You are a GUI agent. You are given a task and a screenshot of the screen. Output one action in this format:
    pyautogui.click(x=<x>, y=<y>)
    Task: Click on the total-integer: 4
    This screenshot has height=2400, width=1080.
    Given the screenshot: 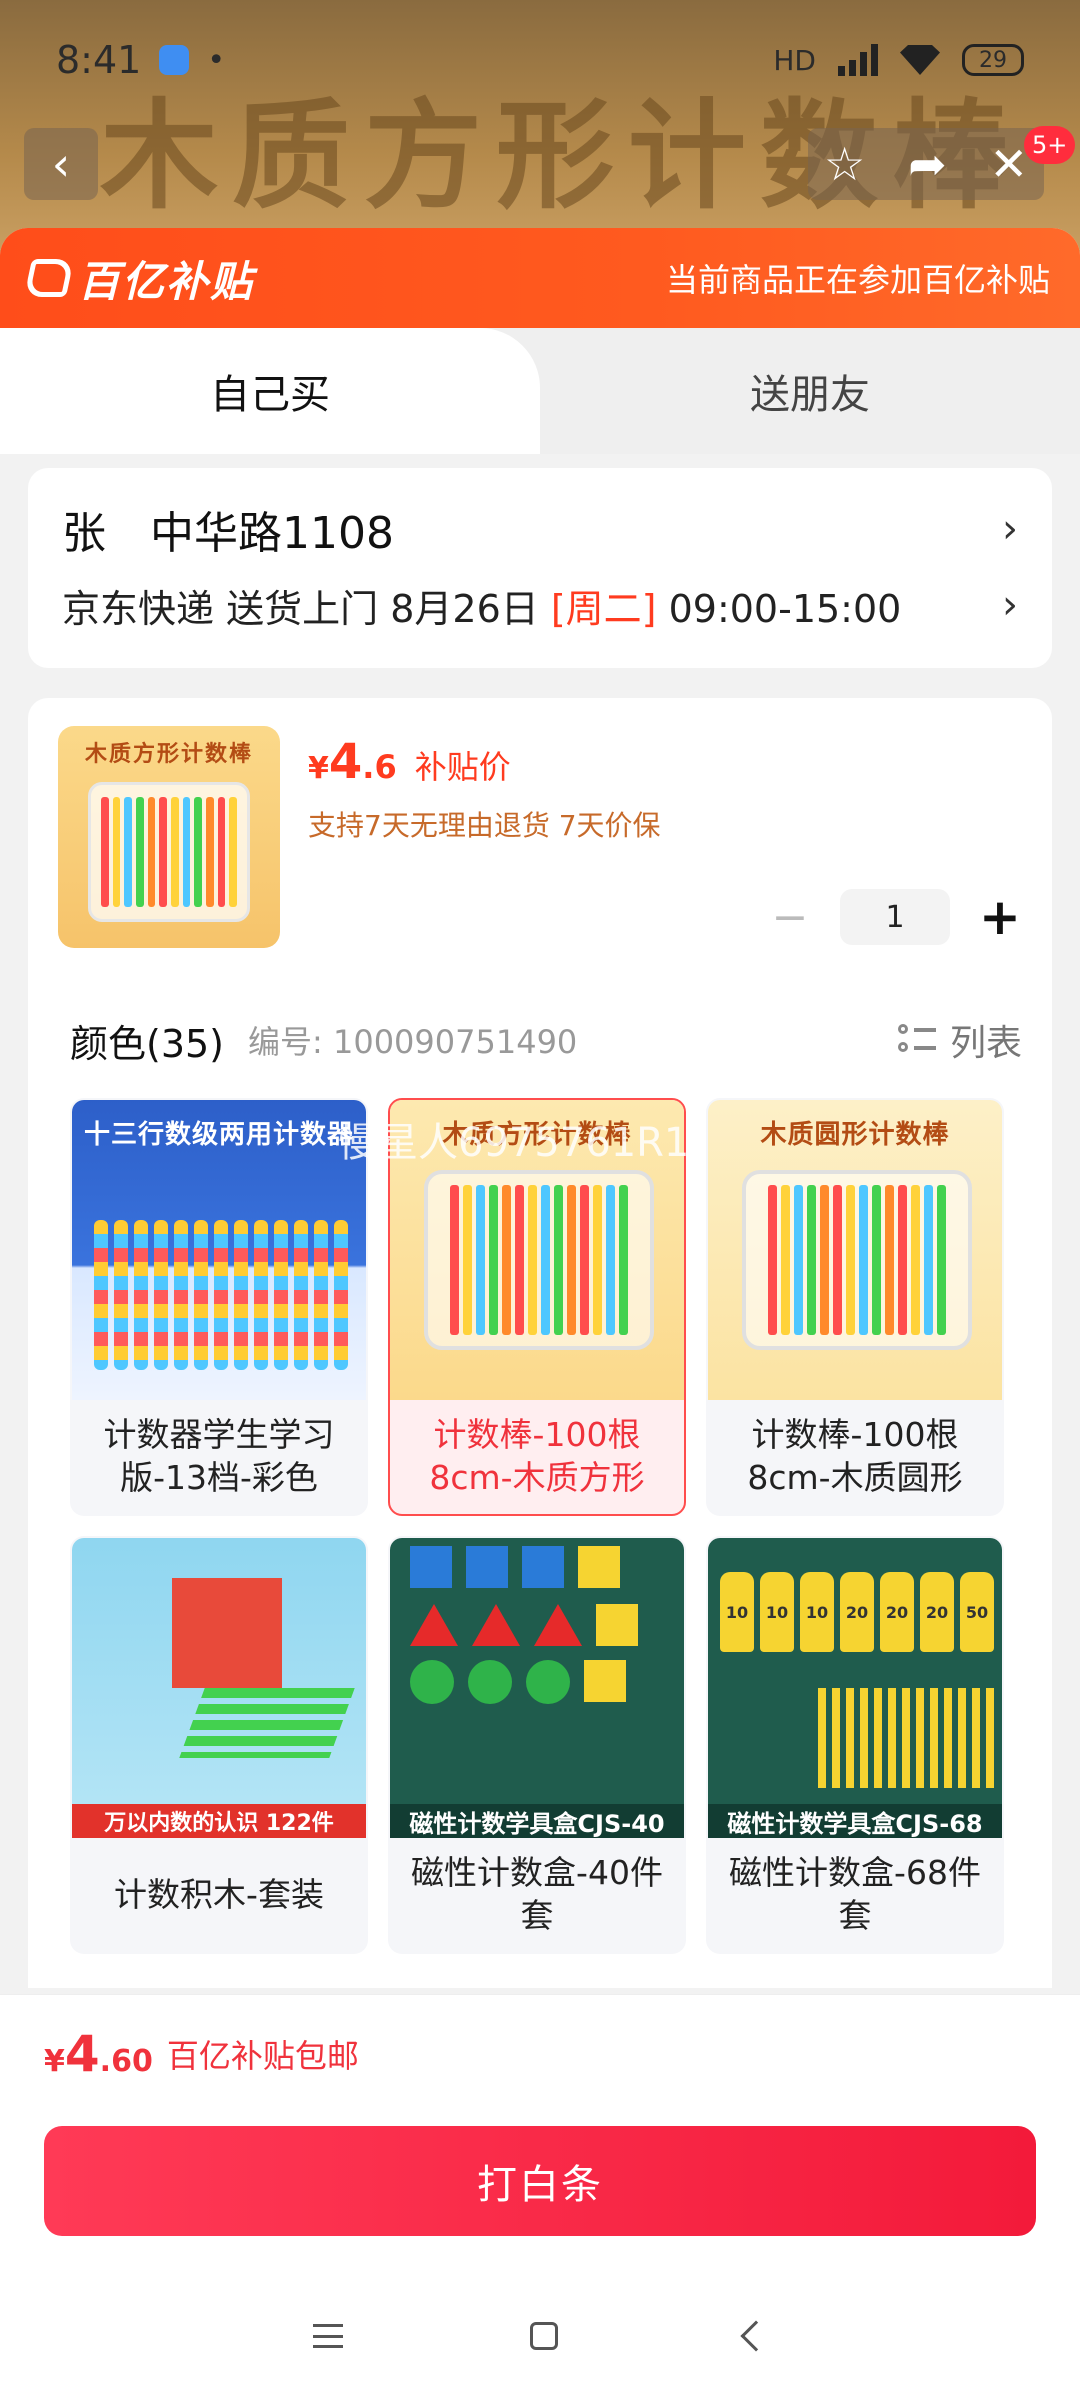 What is the action you would take?
    pyautogui.click(x=82, y=2053)
    